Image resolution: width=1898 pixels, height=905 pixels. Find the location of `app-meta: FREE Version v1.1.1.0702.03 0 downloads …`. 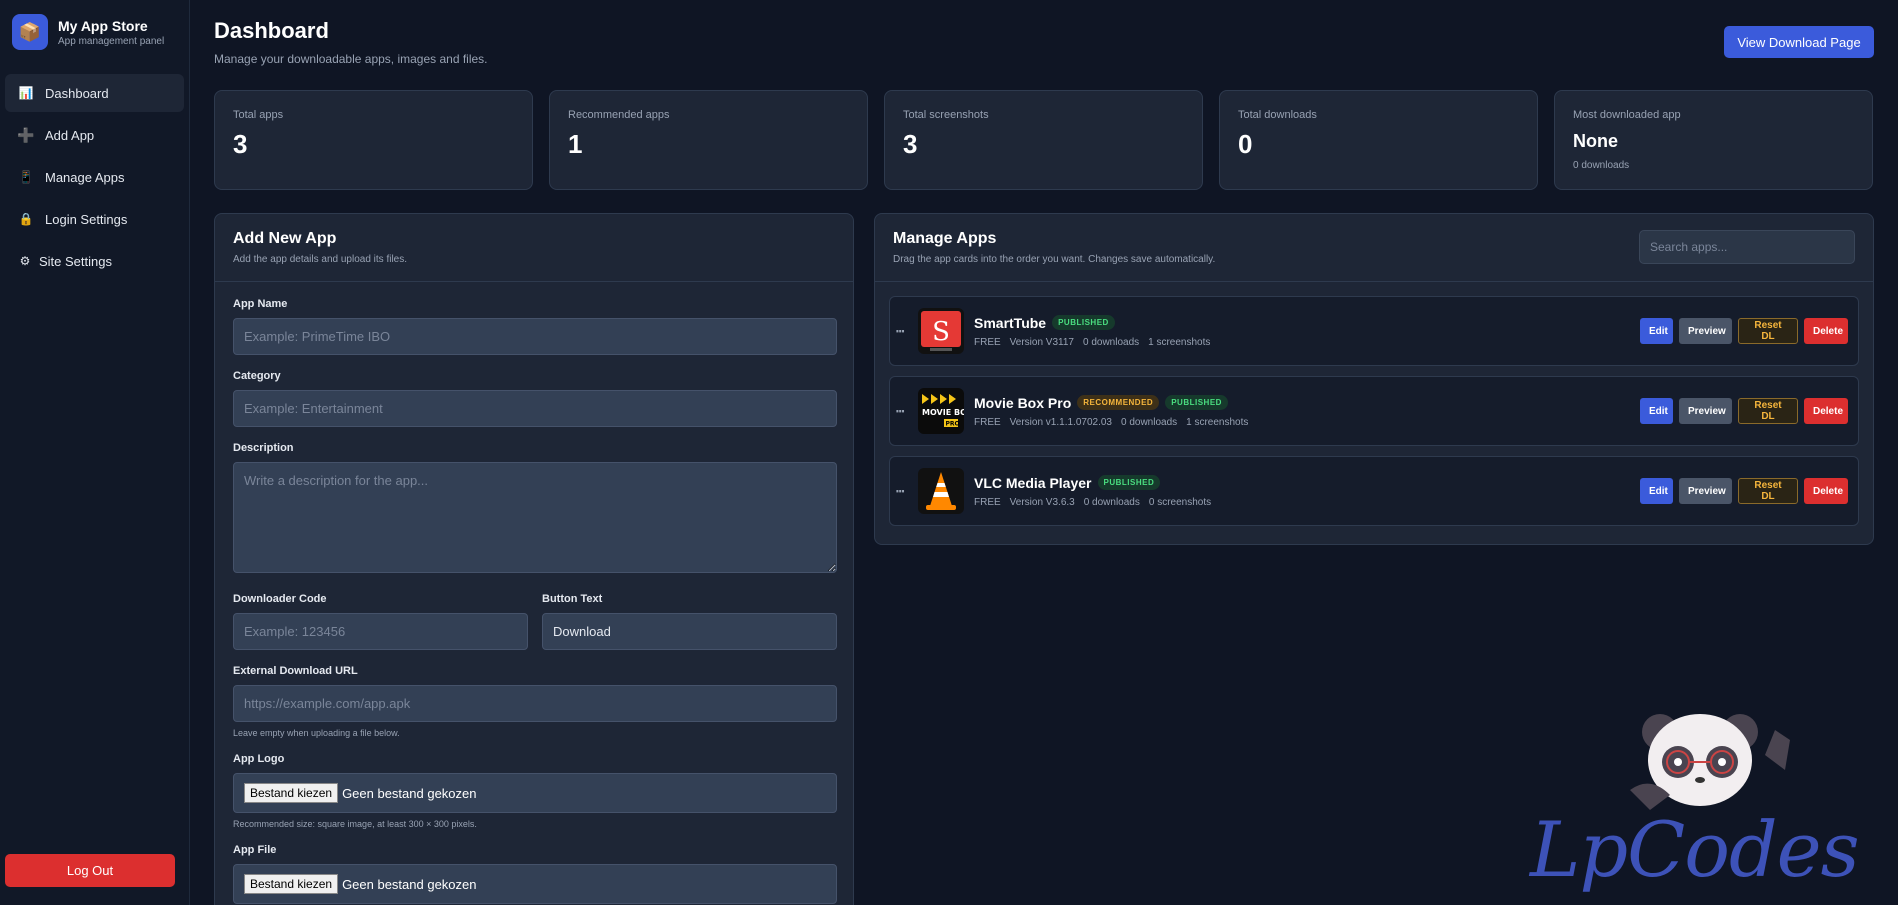

app-meta: FREE Version v1.1.1.0702.03 0 downloads … is located at coordinates (1307, 422).